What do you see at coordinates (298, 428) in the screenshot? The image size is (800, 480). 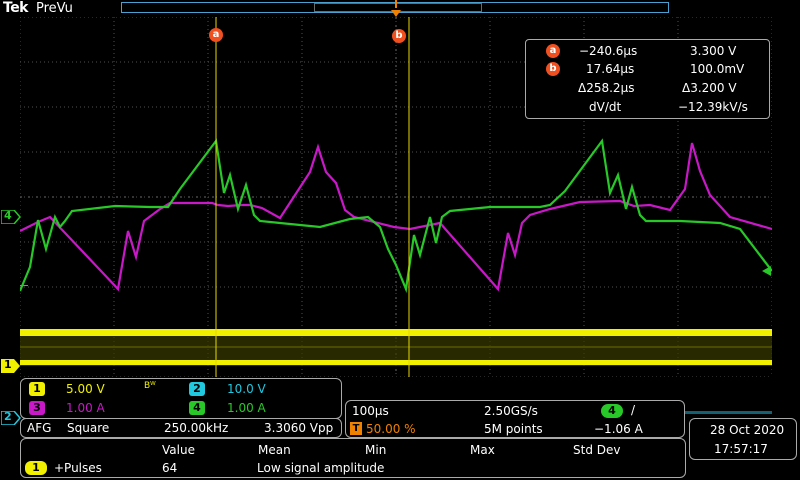 I see `afg-amplitude: 3.3060 Vpp` at bounding box center [298, 428].